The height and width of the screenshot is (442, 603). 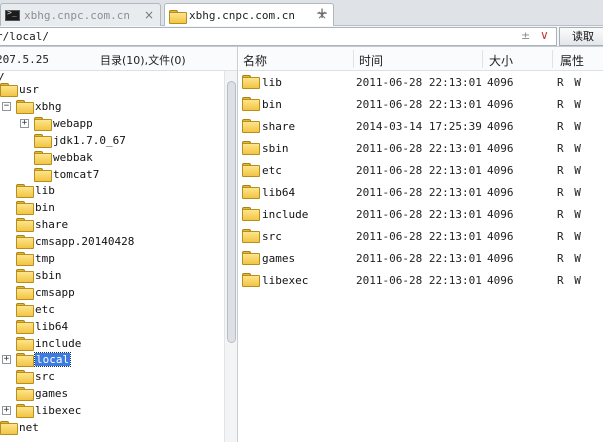 What do you see at coordinates (52, 225) in the screenshot?
I see `tree-item-label: share` at bounding box center [52, 225].